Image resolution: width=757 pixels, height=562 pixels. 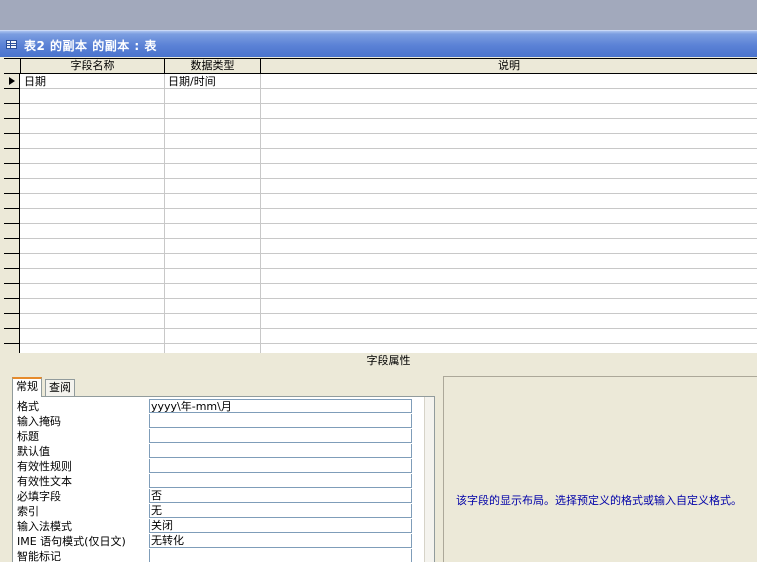 I want to click on table-icon, so click(x=11, y=44).